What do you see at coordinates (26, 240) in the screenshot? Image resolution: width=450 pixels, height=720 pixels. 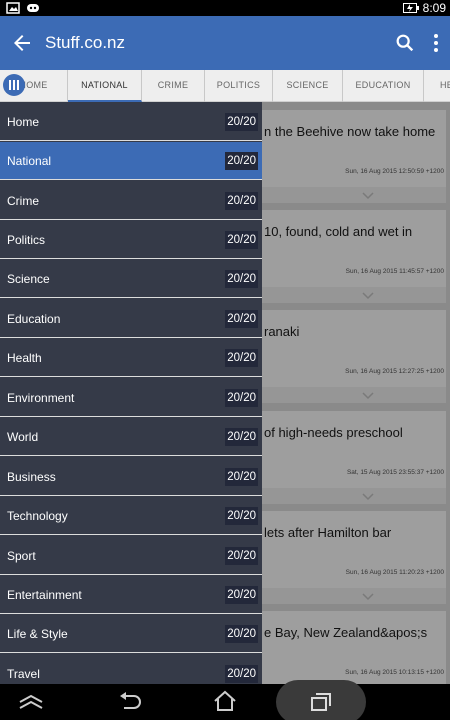 I see `drawer-item-label: Politics` at bounding box center [26, 240].